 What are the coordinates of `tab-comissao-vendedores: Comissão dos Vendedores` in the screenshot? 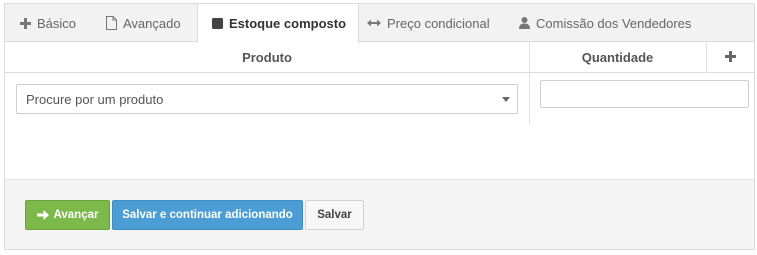 It's located at (605, 23).